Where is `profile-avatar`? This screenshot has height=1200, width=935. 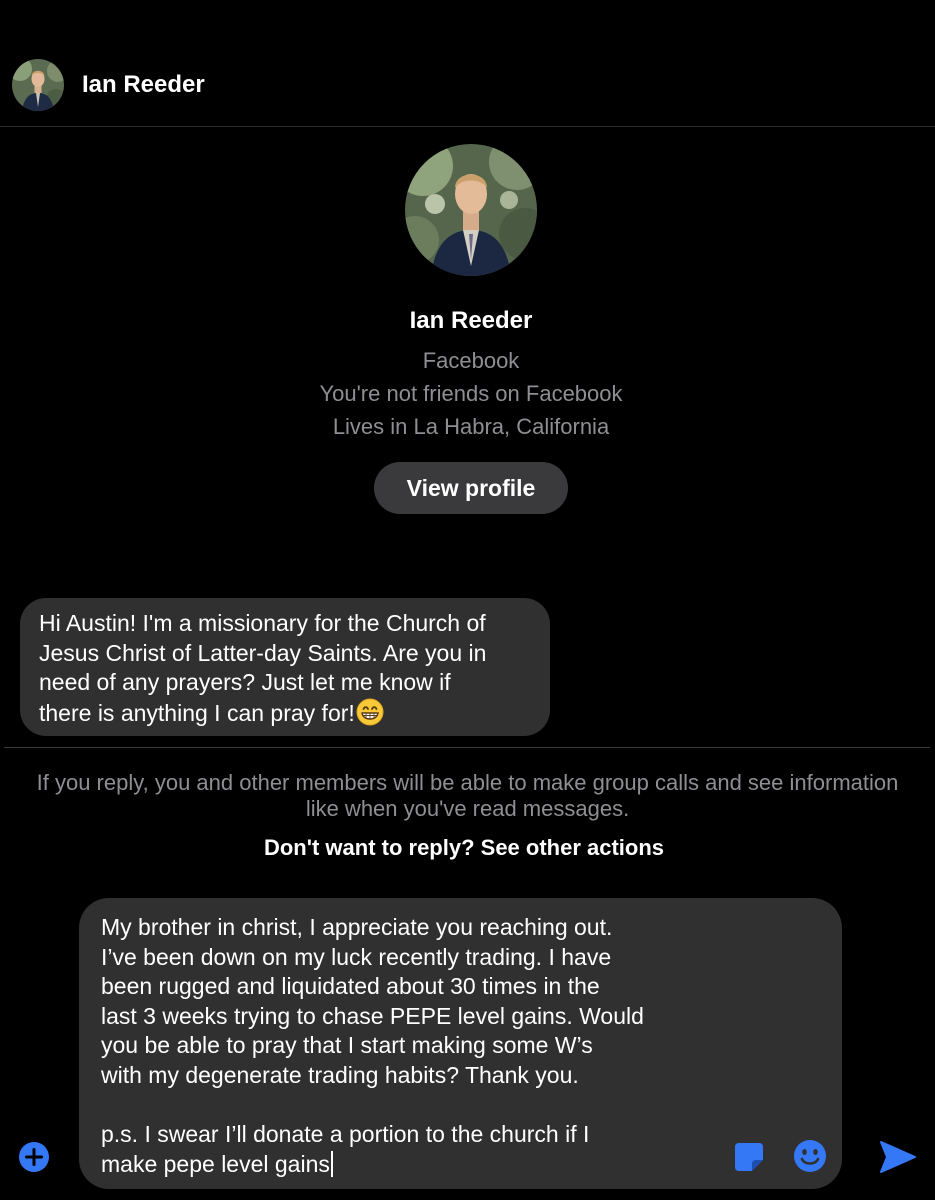
profile-avatar is located at coordinates (471, 210).